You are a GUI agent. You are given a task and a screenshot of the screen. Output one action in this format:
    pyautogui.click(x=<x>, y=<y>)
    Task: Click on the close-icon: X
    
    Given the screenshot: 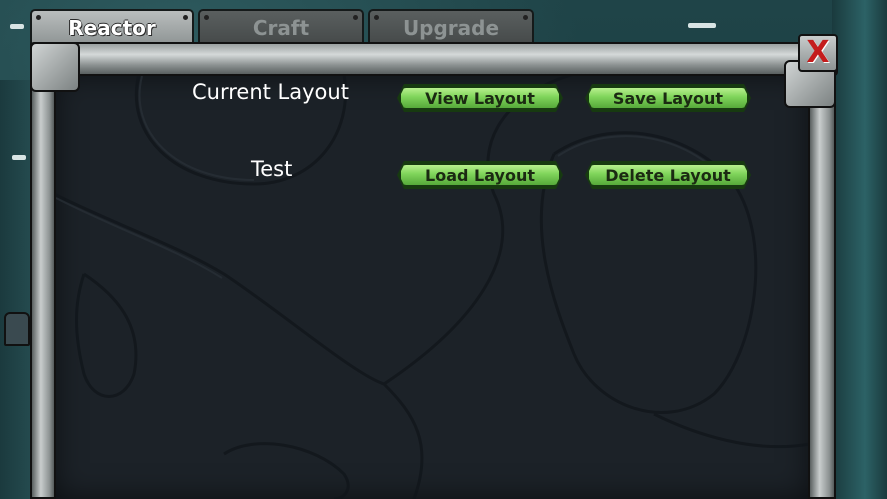 What is the action you would take?
    pyautogui.click(x=818, y=52)
    